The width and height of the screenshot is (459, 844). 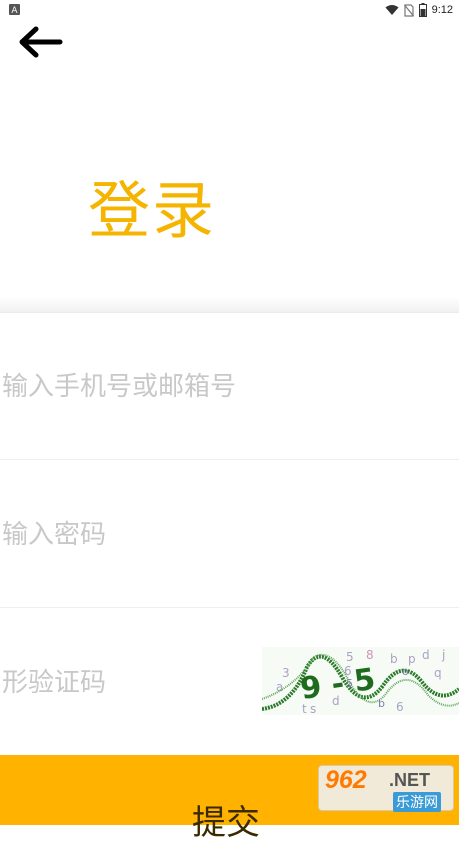 I want to click on status-bar: A 9:12, so click(x=229, y=10).